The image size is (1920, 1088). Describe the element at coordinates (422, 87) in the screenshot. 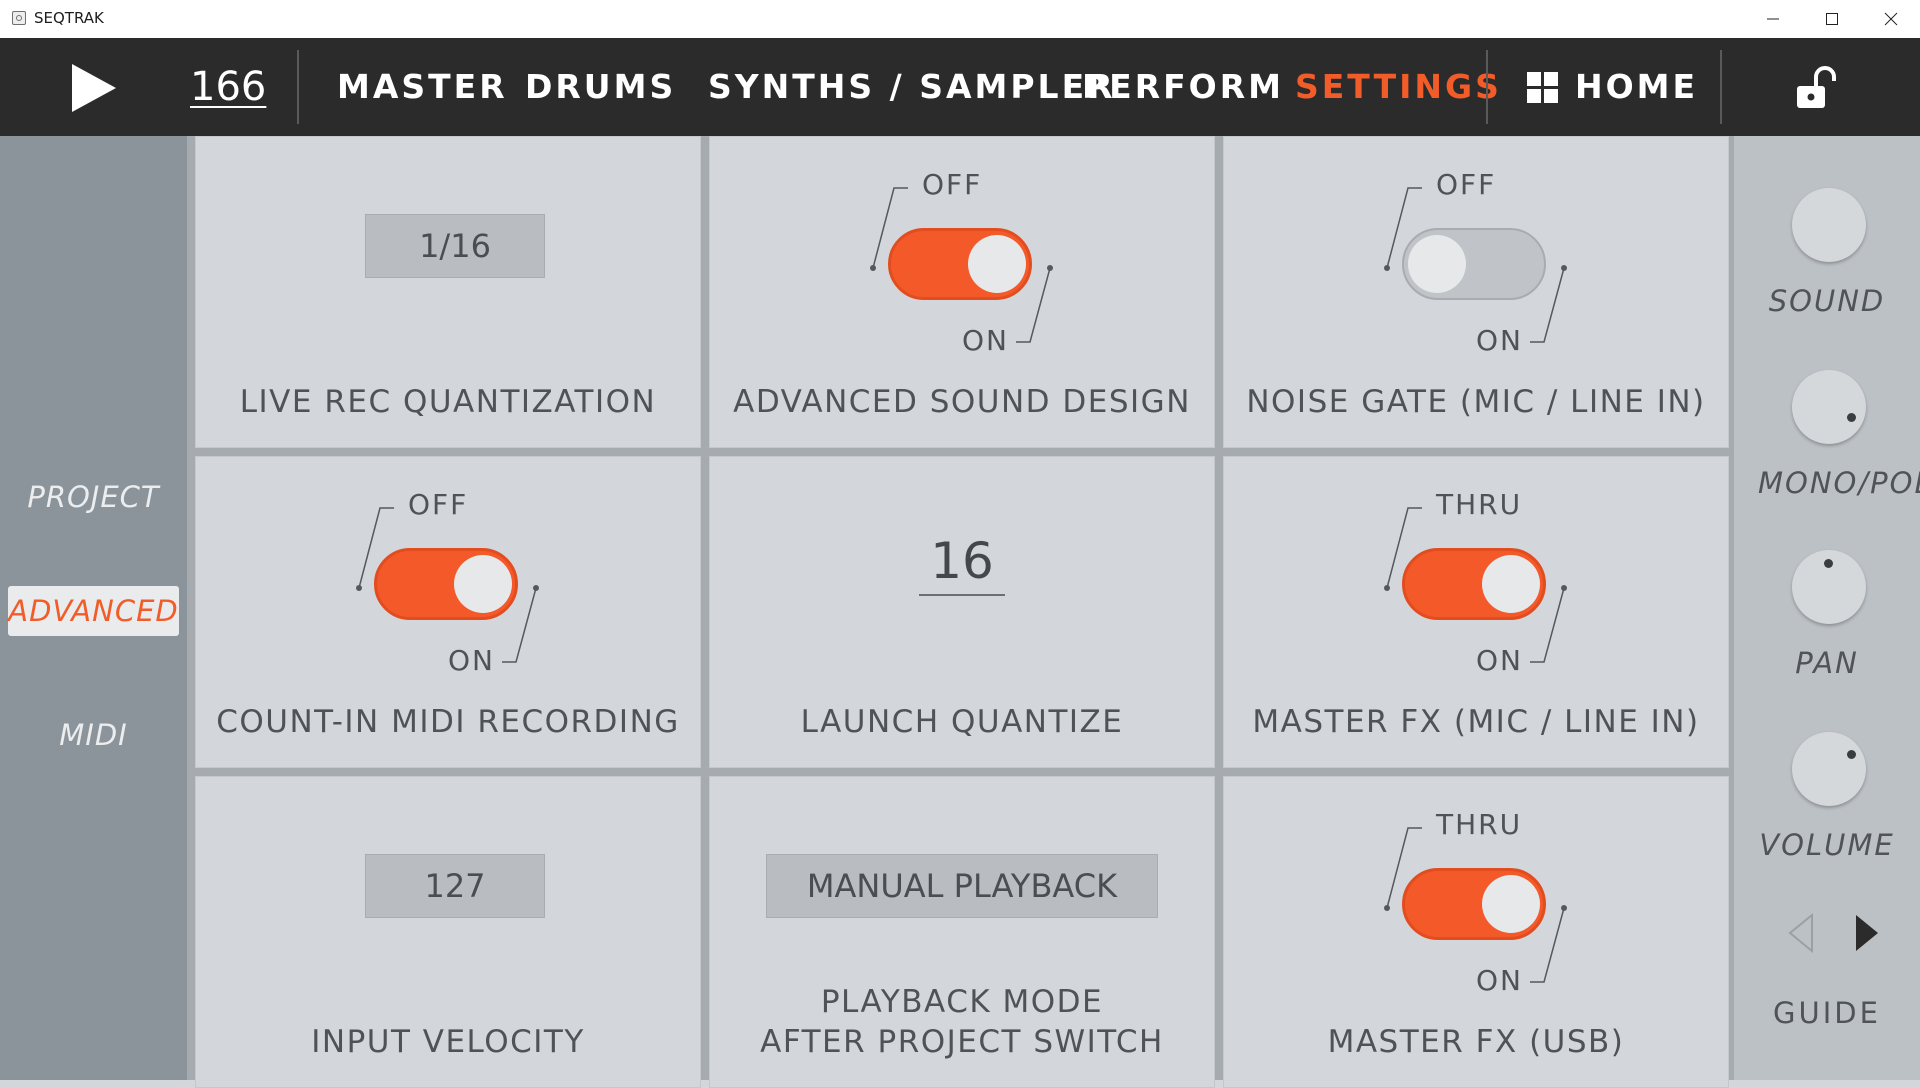

I see `tab-master: MASTER` at that location.